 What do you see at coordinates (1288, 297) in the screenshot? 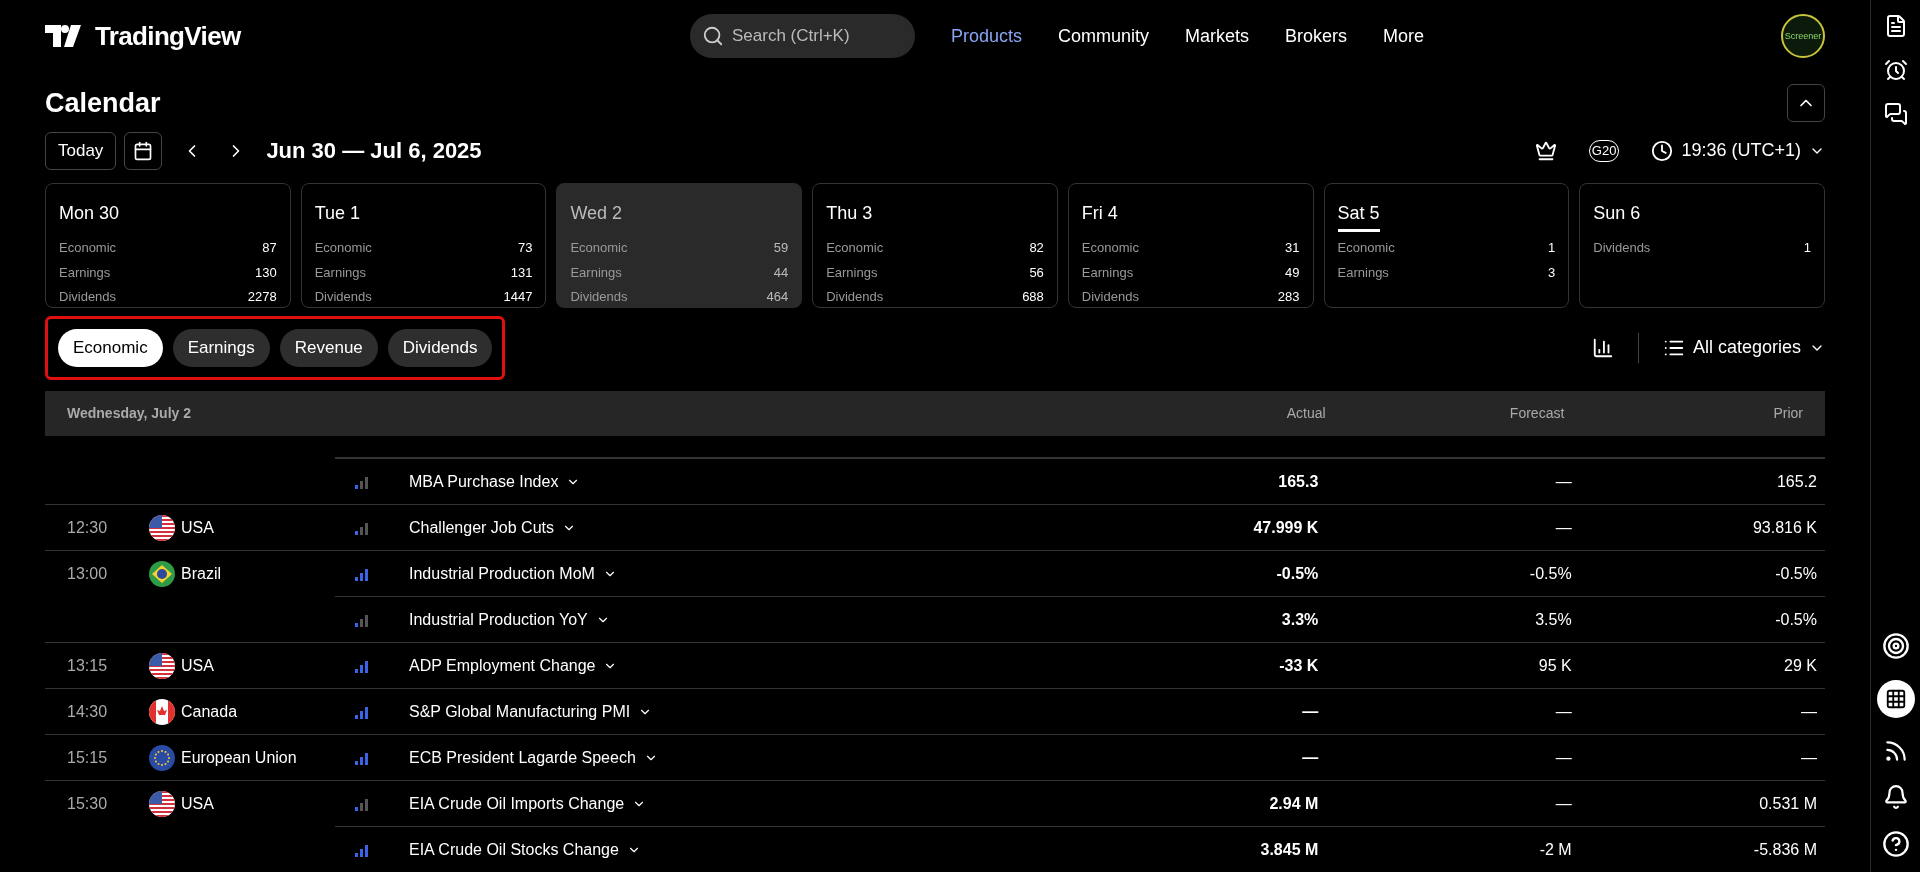
I see `stat-count: 283` at bounding box center [1288, 297].